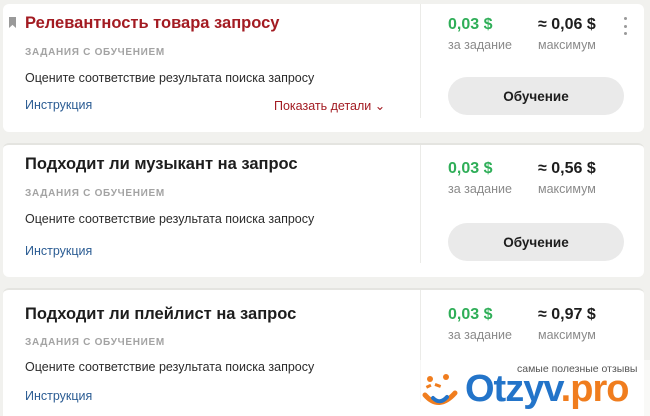  I want to click on task-title: Релевантность товара запросу, so click(152, 23).